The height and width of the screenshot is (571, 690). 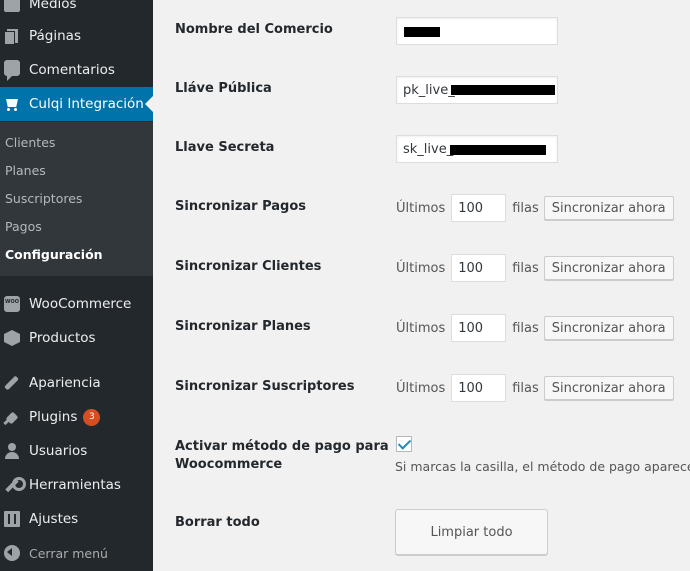 I want to click on submenu-item-pagos: Pagos, so click(x=23, y=226).